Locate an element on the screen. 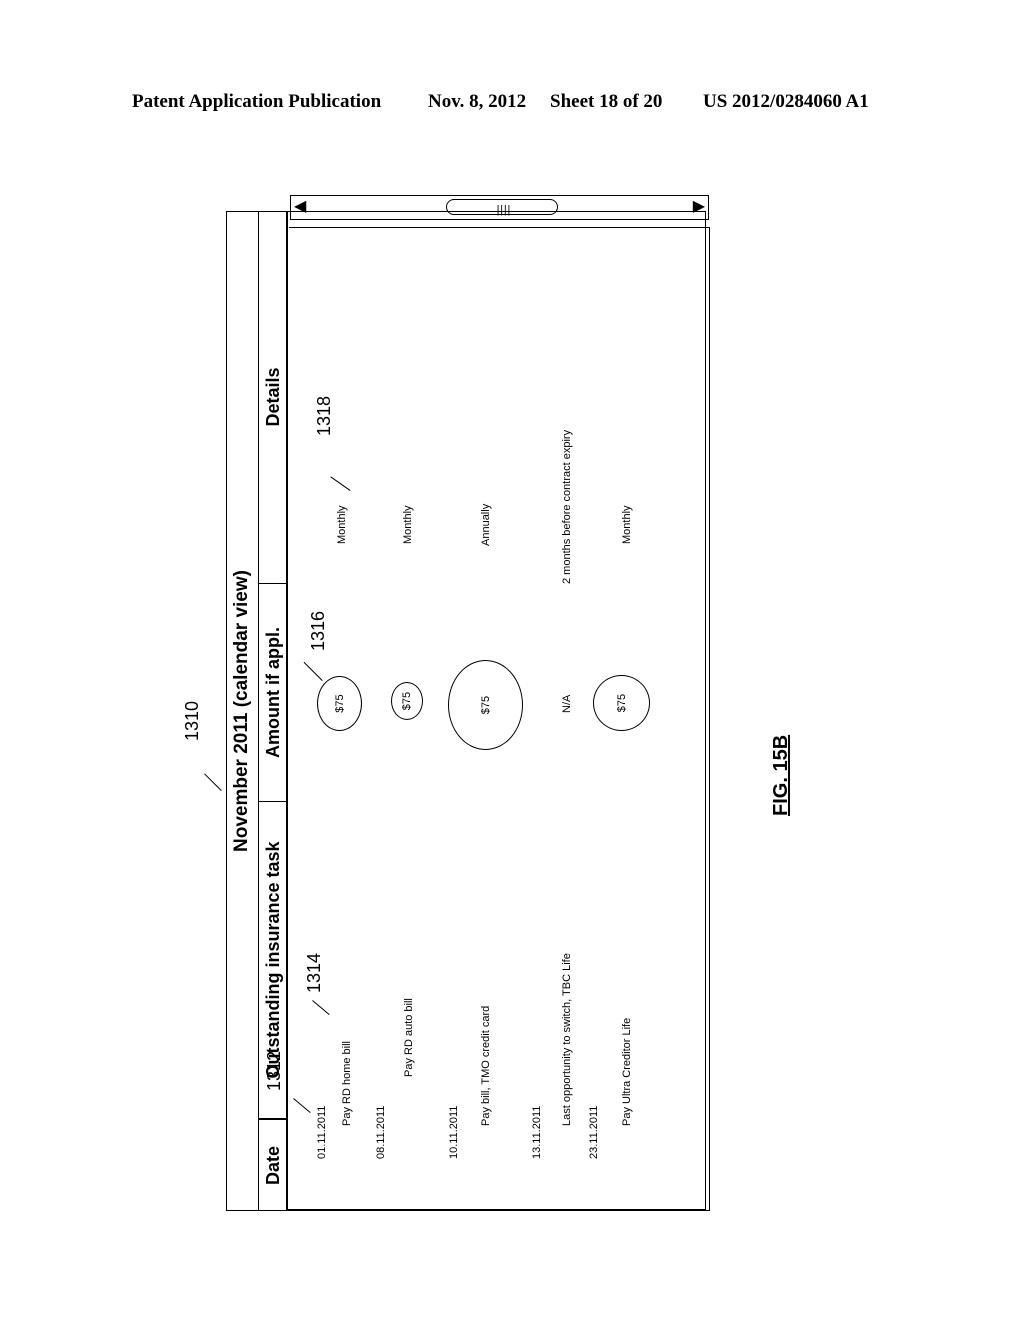 The image size is (1024, 1320). sheet-number: Sheet 18 of 20 is located at coordinates (606, 101).